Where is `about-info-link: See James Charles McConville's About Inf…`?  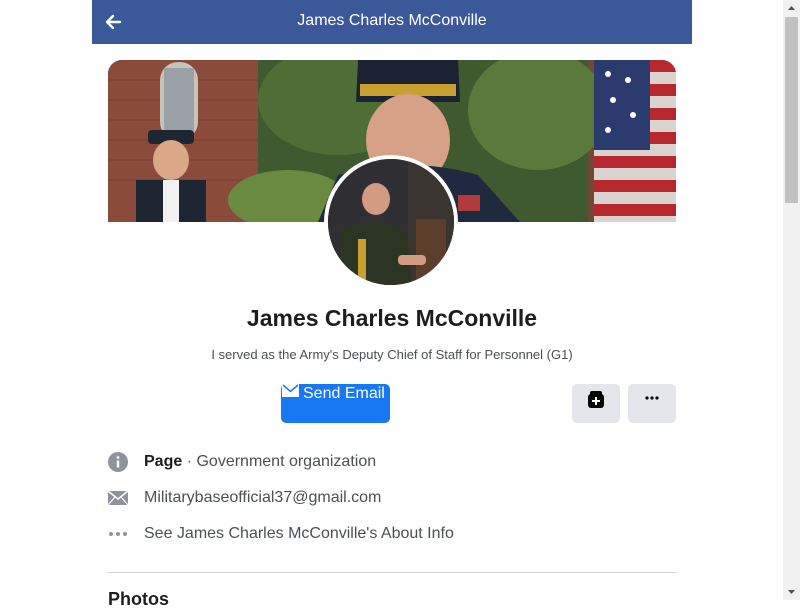 about-info-link: See James Charles McConville's About Inf… is located at coordinates (299, 534).